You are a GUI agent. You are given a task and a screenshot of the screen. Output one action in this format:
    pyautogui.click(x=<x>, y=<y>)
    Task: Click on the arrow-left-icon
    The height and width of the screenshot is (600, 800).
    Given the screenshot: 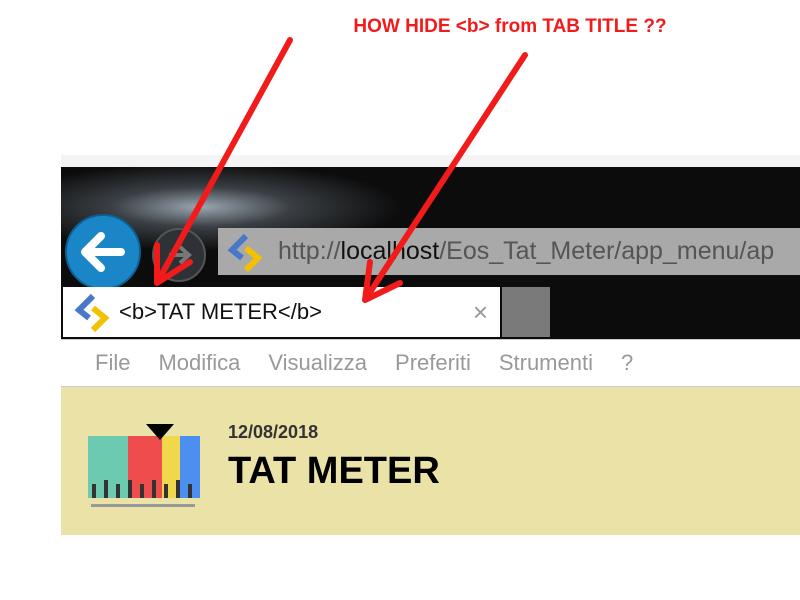 What is the action you would take?
    pyautogui.click(x=103, y=252)
    